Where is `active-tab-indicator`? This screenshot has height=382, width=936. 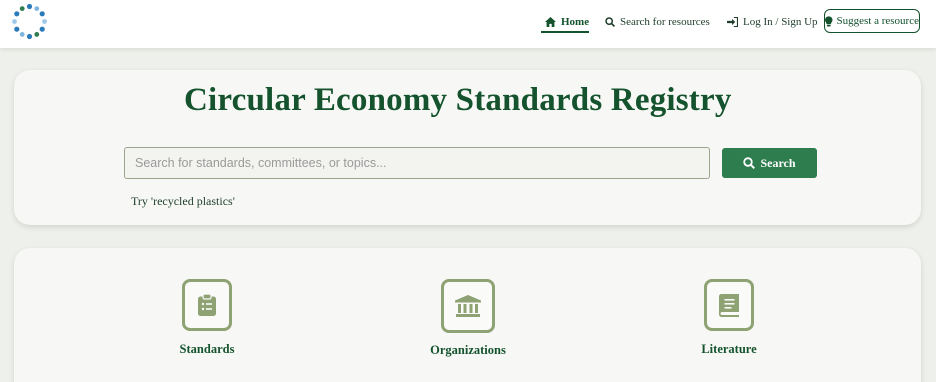
active-tab-indicator is located at coordinates (565, 32).